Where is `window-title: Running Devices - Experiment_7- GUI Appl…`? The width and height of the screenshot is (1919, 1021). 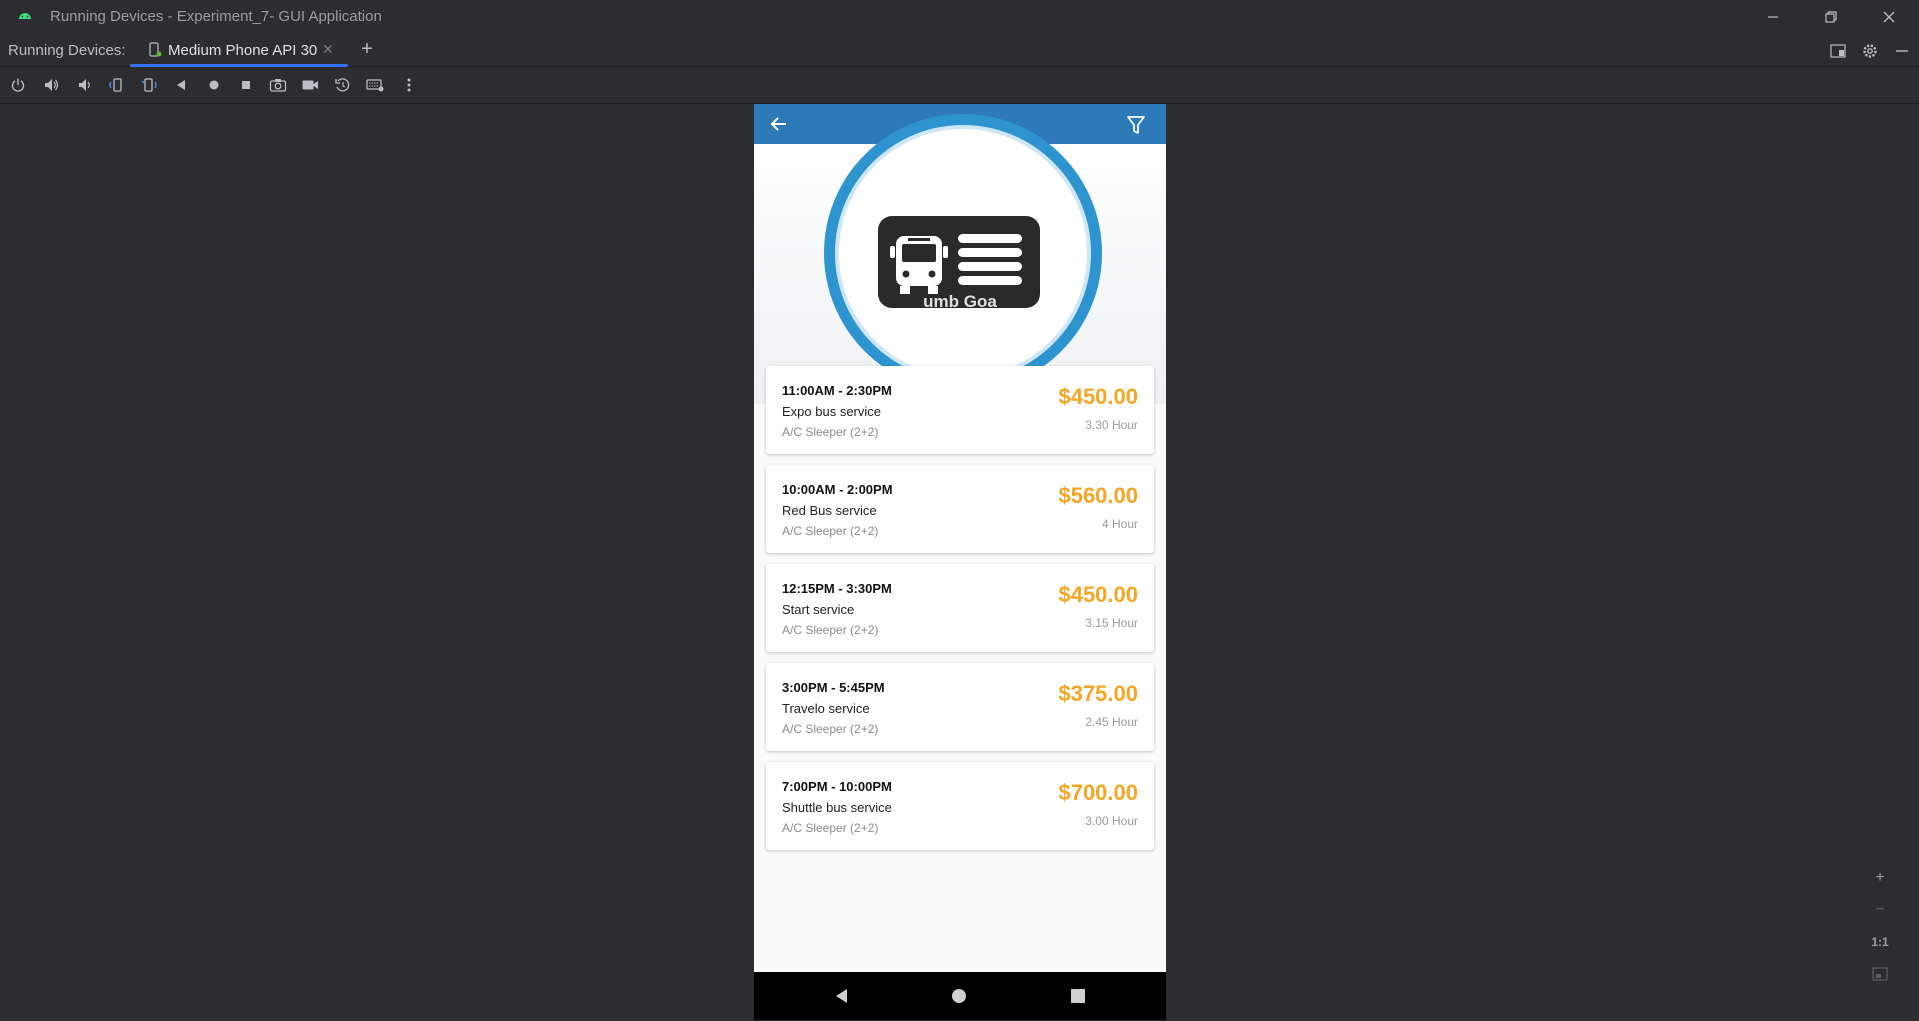 window-title: Running Devices - Experiment_7- GUI Appl… is located at coordinates (216, 16).